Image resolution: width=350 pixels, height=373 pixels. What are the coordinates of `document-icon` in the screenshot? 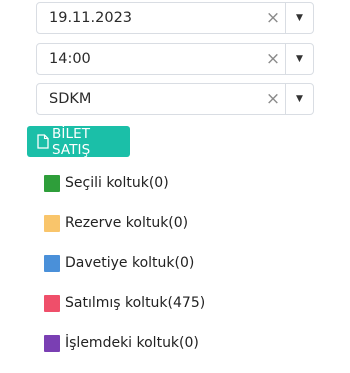 It's located at (43, 141).